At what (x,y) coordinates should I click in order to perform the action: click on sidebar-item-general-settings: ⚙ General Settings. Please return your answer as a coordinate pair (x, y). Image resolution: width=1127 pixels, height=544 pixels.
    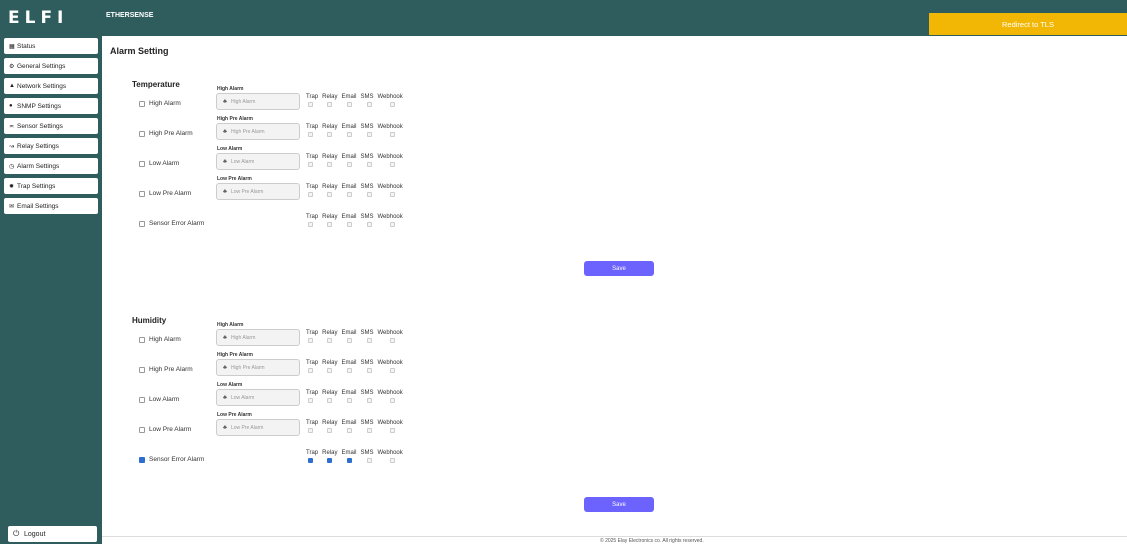
    Looking at the image, I should click on (51, 66).